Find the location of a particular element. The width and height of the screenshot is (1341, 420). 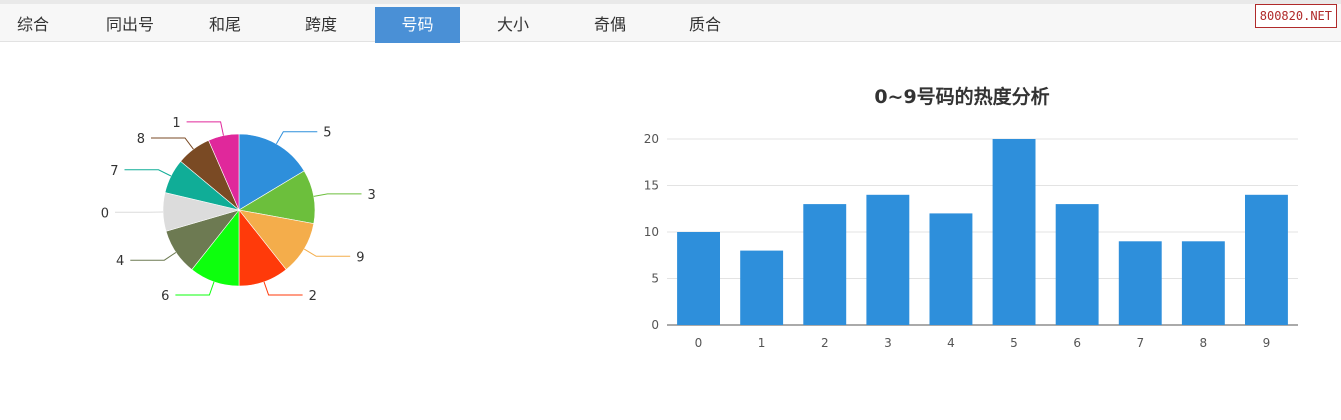

x-tick-label: 4 is located at coordinates (951, 343).